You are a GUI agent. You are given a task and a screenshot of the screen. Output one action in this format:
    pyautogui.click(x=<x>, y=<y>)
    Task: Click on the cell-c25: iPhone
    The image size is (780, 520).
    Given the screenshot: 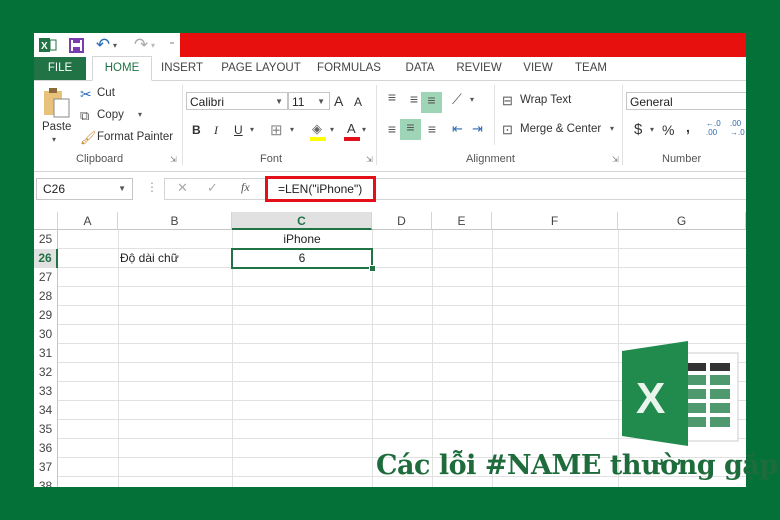 What is the action you would take?
    pyautogui.click(x=302, y=239)
    